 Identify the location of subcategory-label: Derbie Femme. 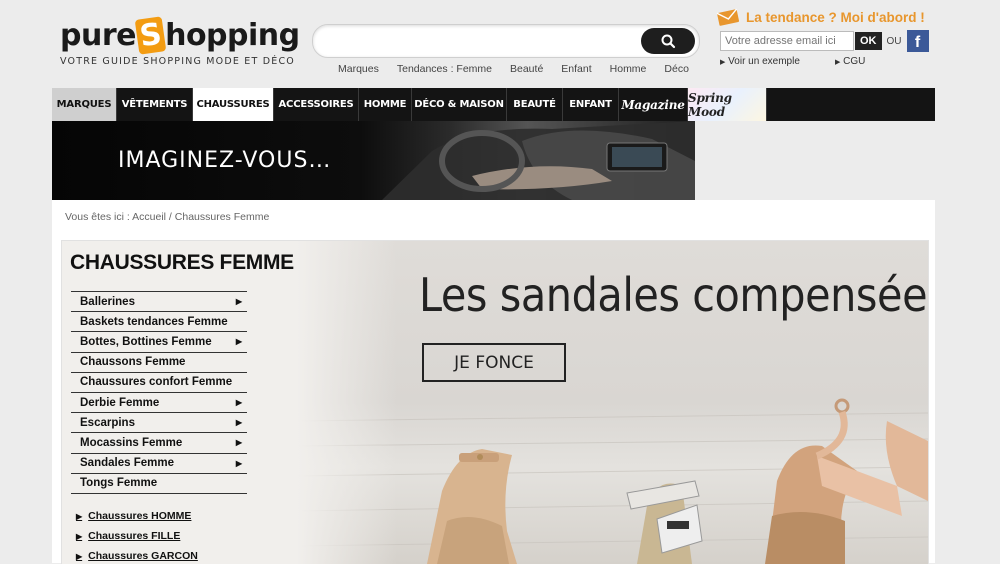
(120, 402).